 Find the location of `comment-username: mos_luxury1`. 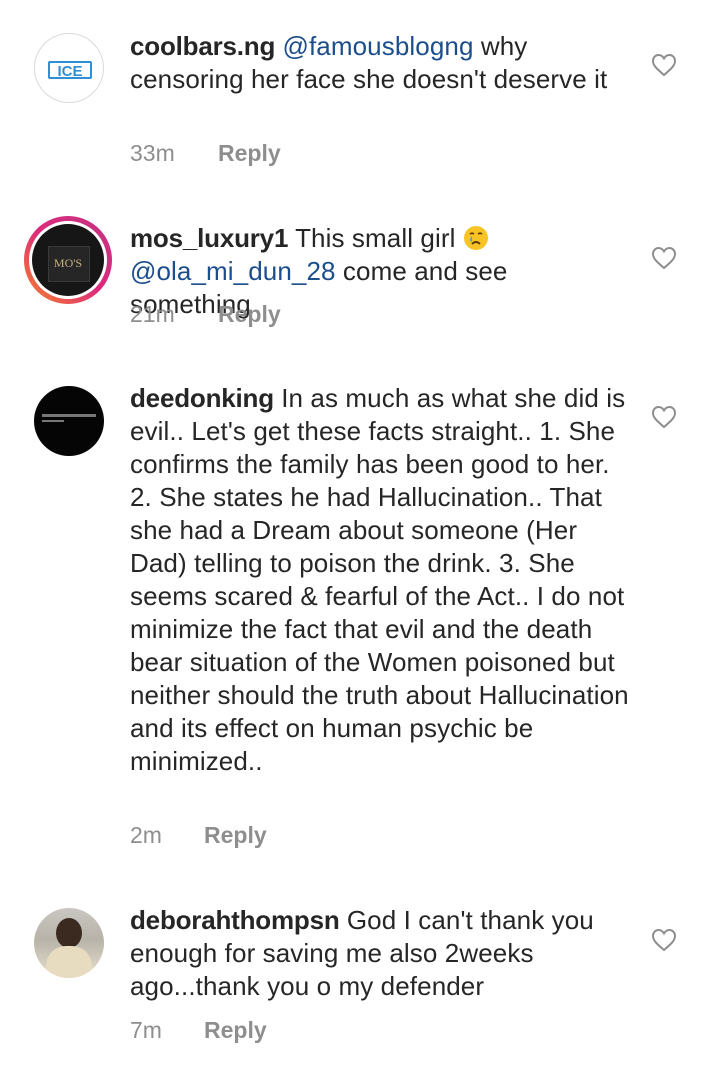

comment-username: mos_luxury1 is located at coordinates (209, 238).